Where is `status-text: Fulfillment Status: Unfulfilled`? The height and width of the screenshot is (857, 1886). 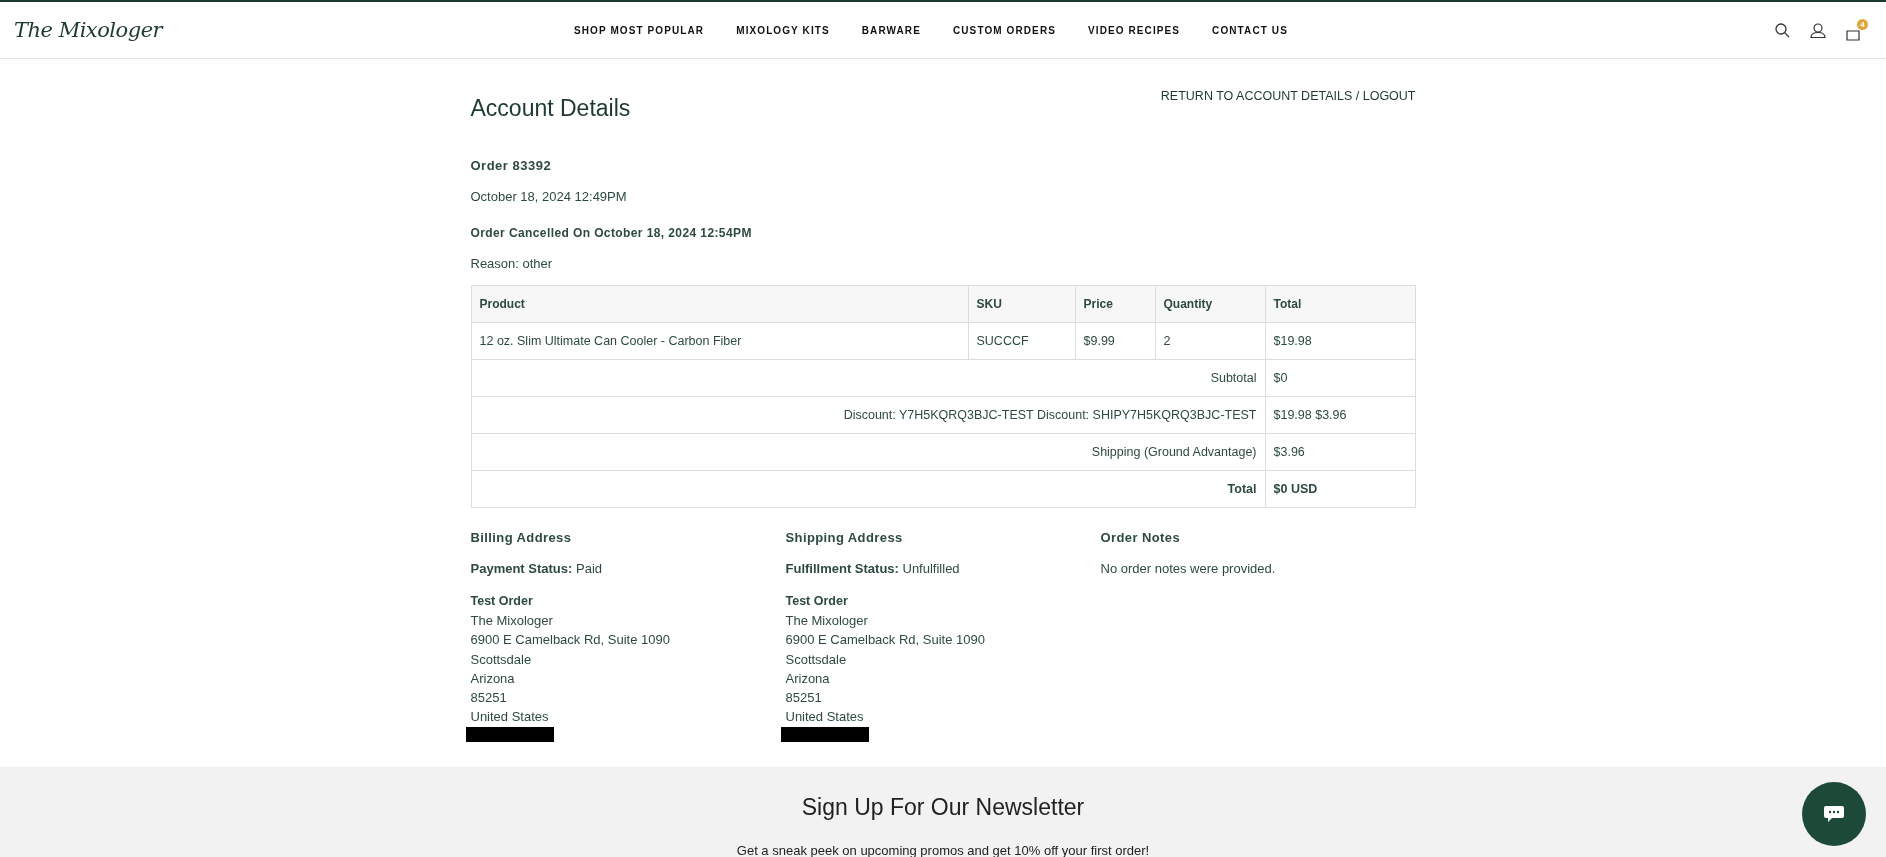
status-text: Fulfillment Status: Unfulfilled is located at coordinates (873, 568).